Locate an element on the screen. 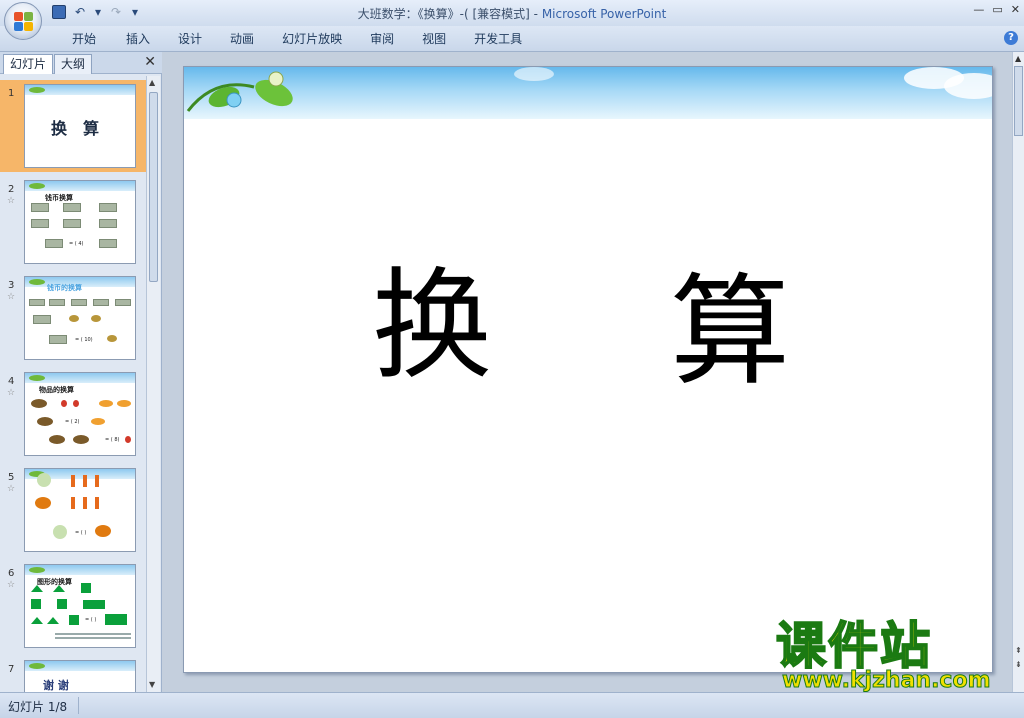 The width and height of the screenshot is (1024, 718). minimize-button: — is located at coordinates (978, 9).